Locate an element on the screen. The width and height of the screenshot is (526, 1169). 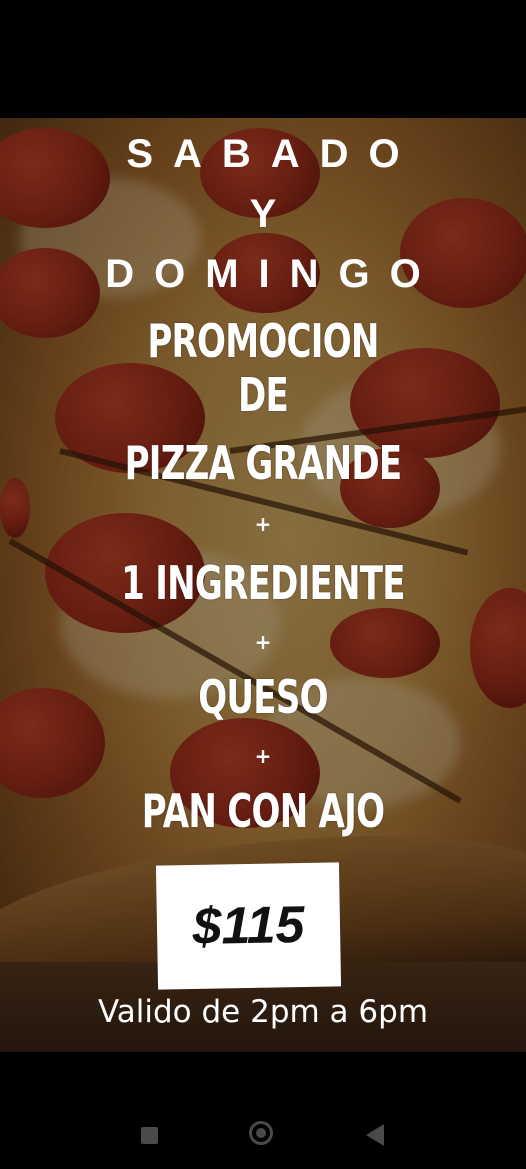
headline-domingo: DOMINGO is located at coordinates (273, 274).